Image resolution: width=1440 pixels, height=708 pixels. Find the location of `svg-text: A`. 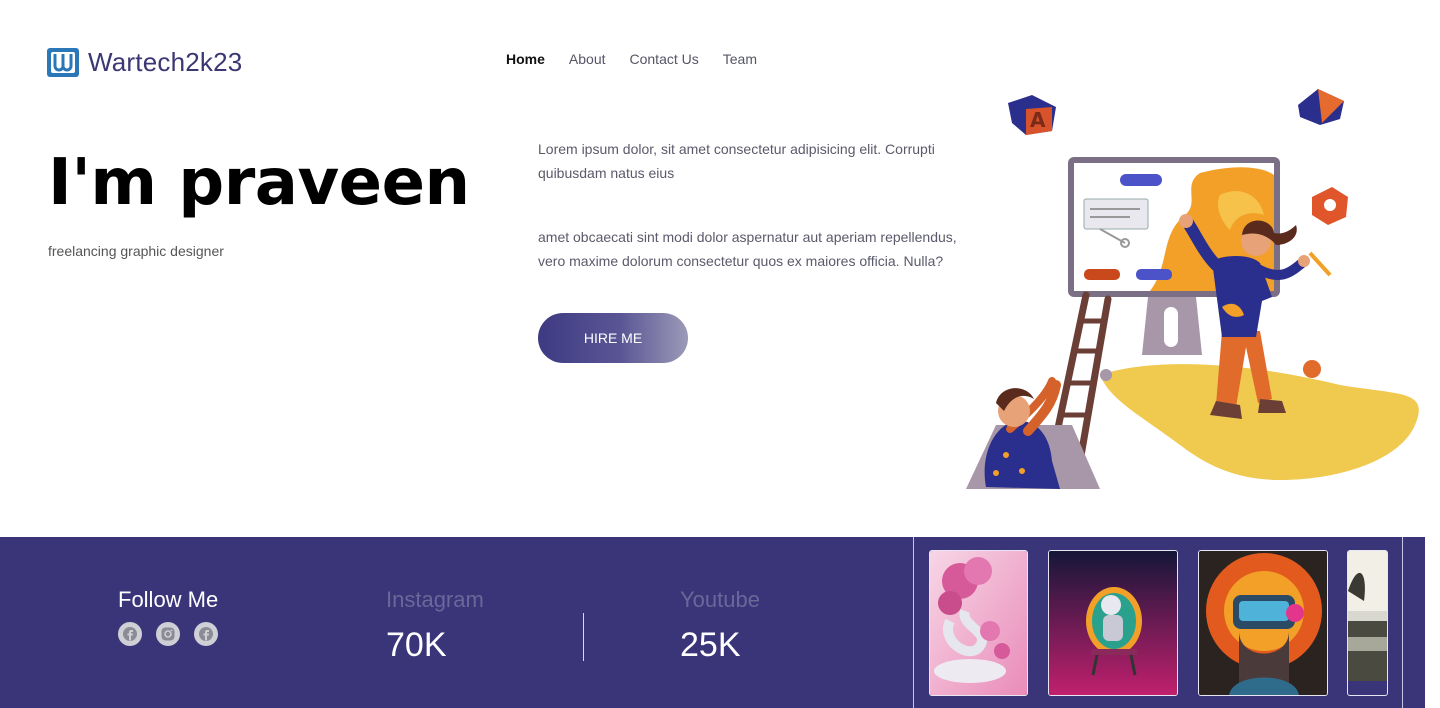

svg-text: A is located at coordinates (1038, 120).